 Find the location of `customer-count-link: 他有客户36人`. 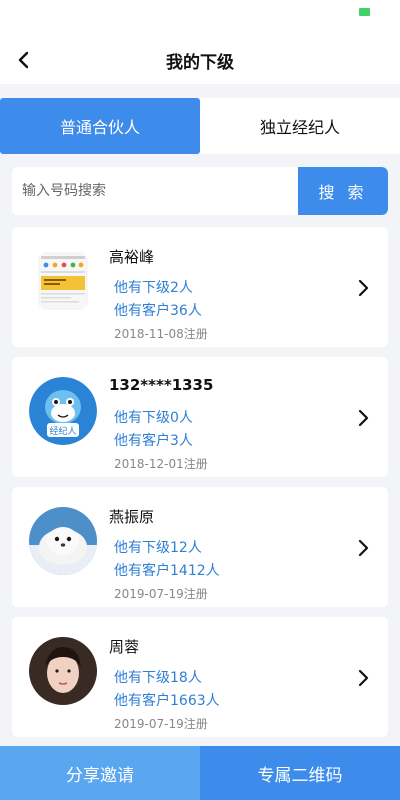

customer-count-link: 他有客户36人 is located at coordinates (158, 310).